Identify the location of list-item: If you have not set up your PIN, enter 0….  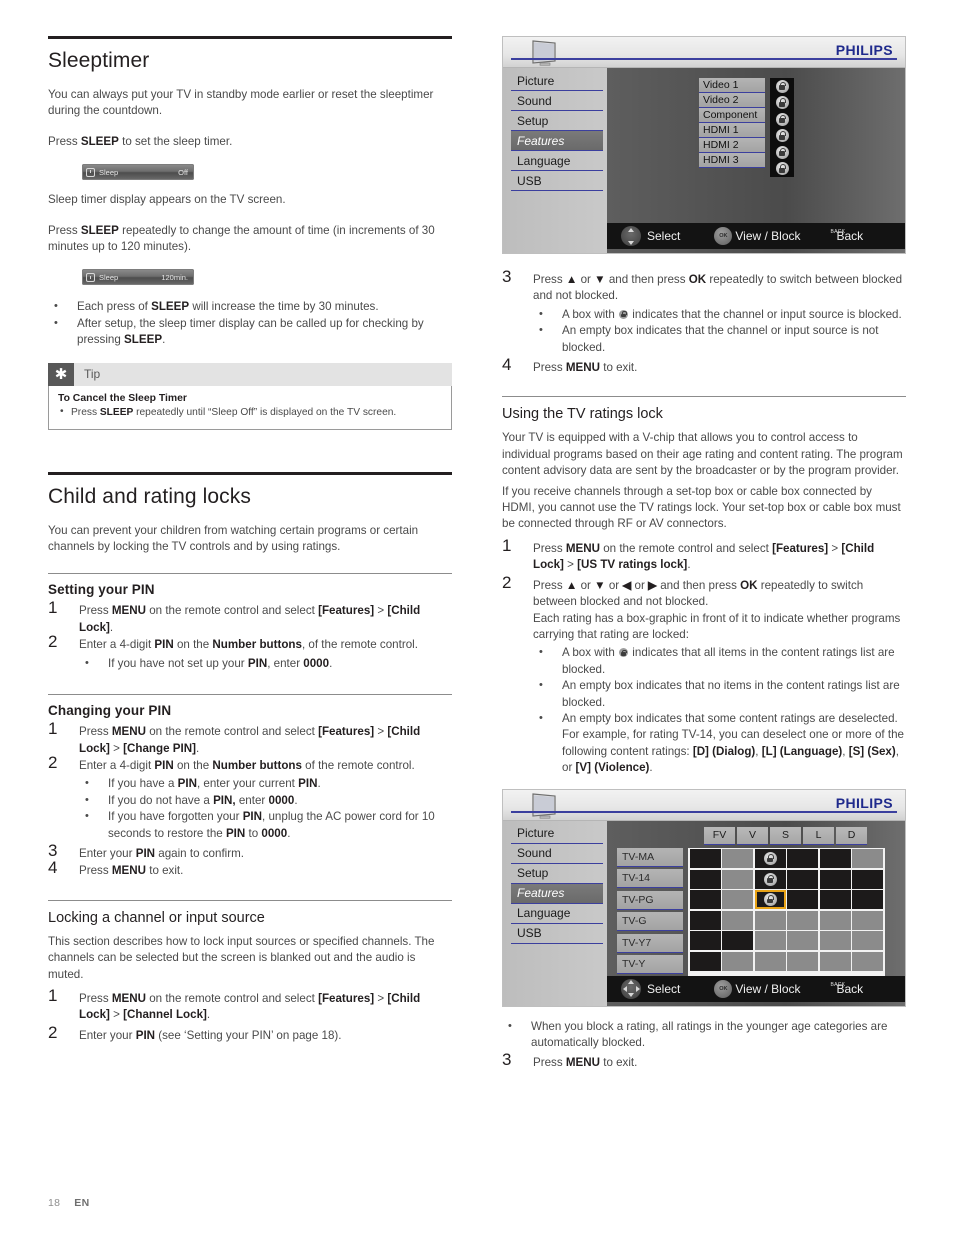
(265, 663).